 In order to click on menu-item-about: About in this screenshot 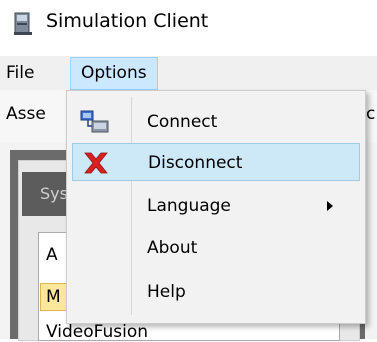, I will do `click(216, 248)`.